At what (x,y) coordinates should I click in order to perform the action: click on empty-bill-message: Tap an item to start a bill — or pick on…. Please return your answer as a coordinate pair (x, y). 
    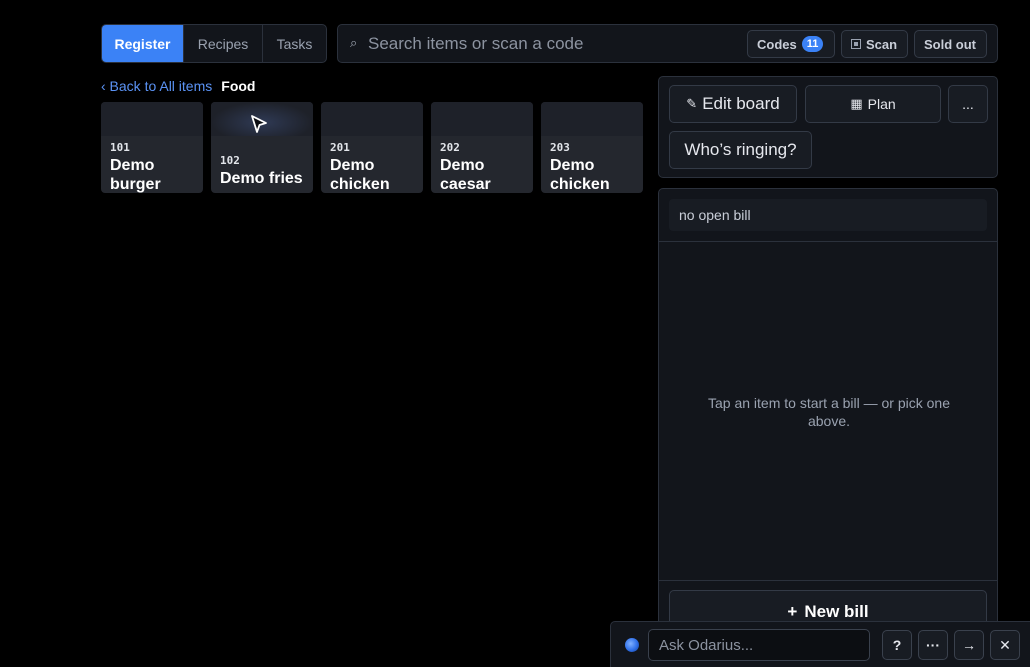
    Looking at the image, I should click on (829, 412).